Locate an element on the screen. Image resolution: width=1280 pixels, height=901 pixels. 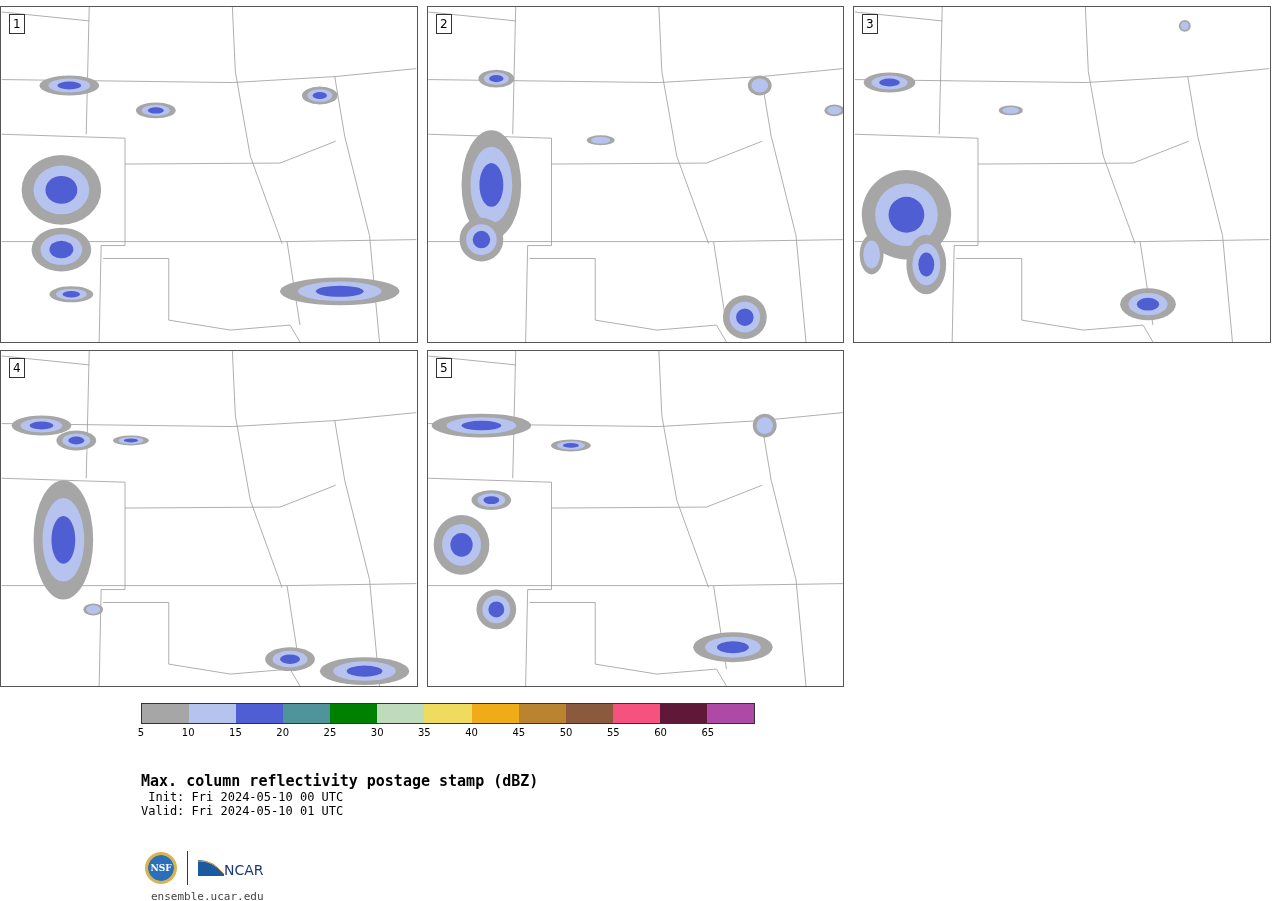
tick-label: 55 is located at coordinates (613, 732).